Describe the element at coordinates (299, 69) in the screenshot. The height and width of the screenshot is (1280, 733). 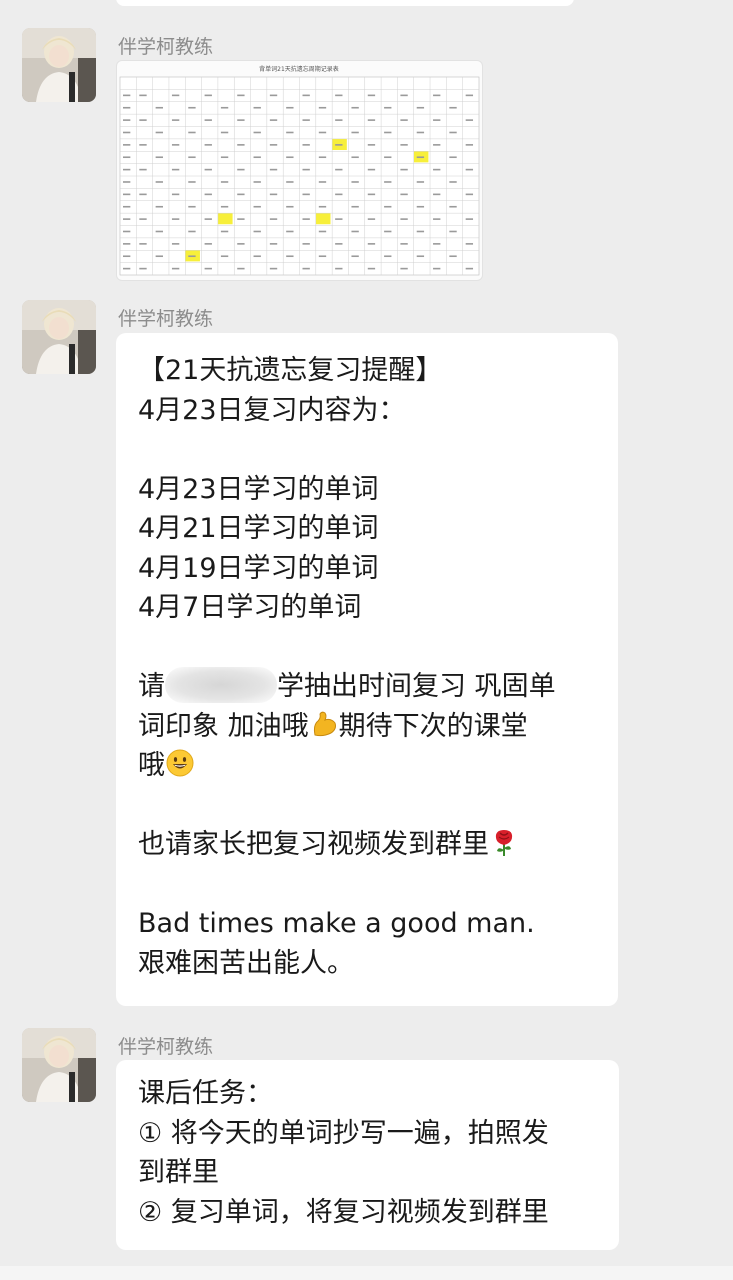
I see `image-table-title: 背单词21天抗遗忘周期记录表` at that location.